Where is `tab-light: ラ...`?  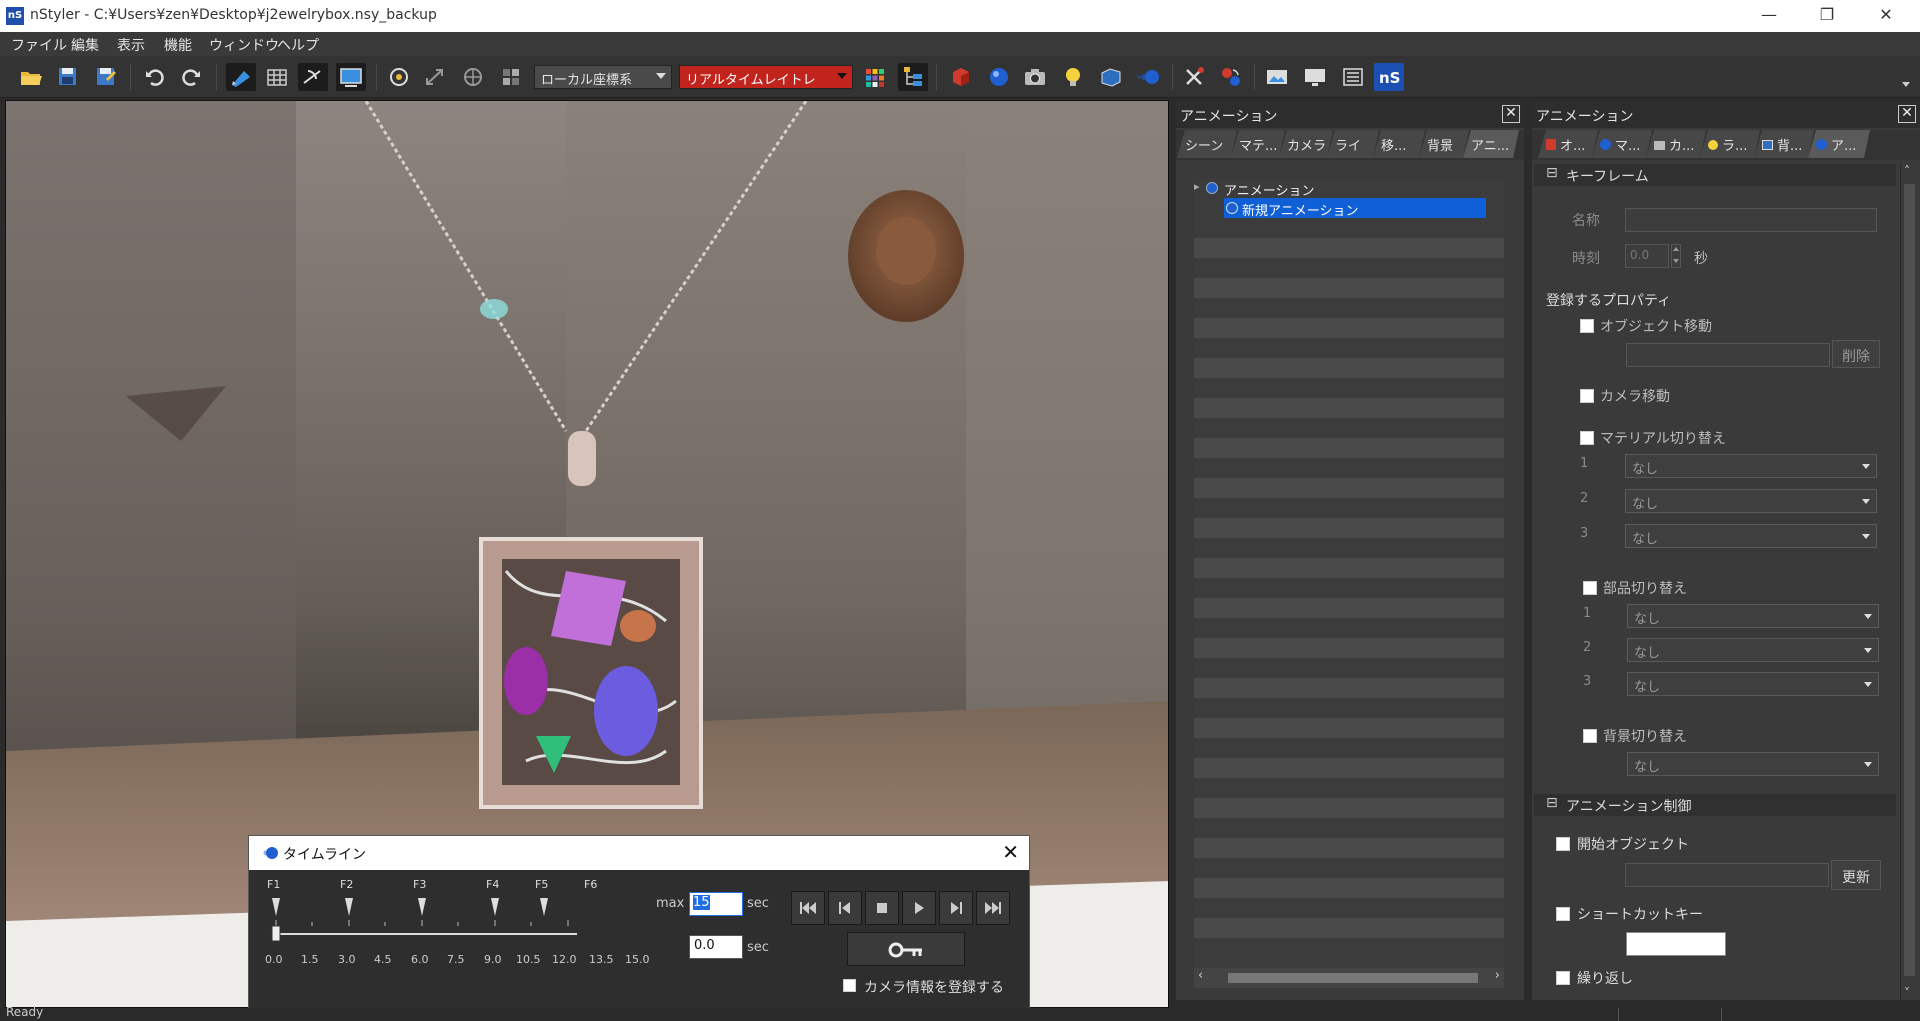 tab-light: ラ... is located at coordinates (1730, 144).